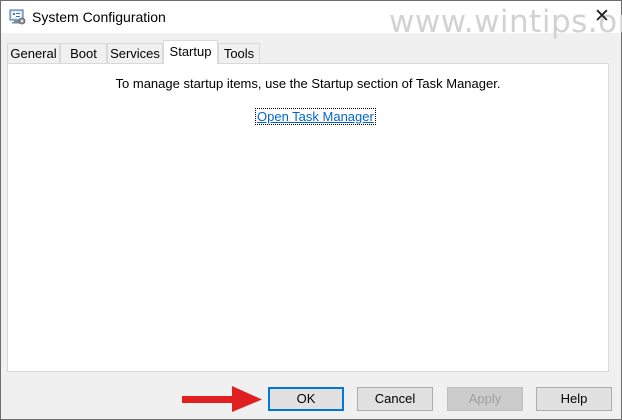  Describe the element at coordinates (306, 399) in the screenshot. I see `ok-button: OK` at that location.